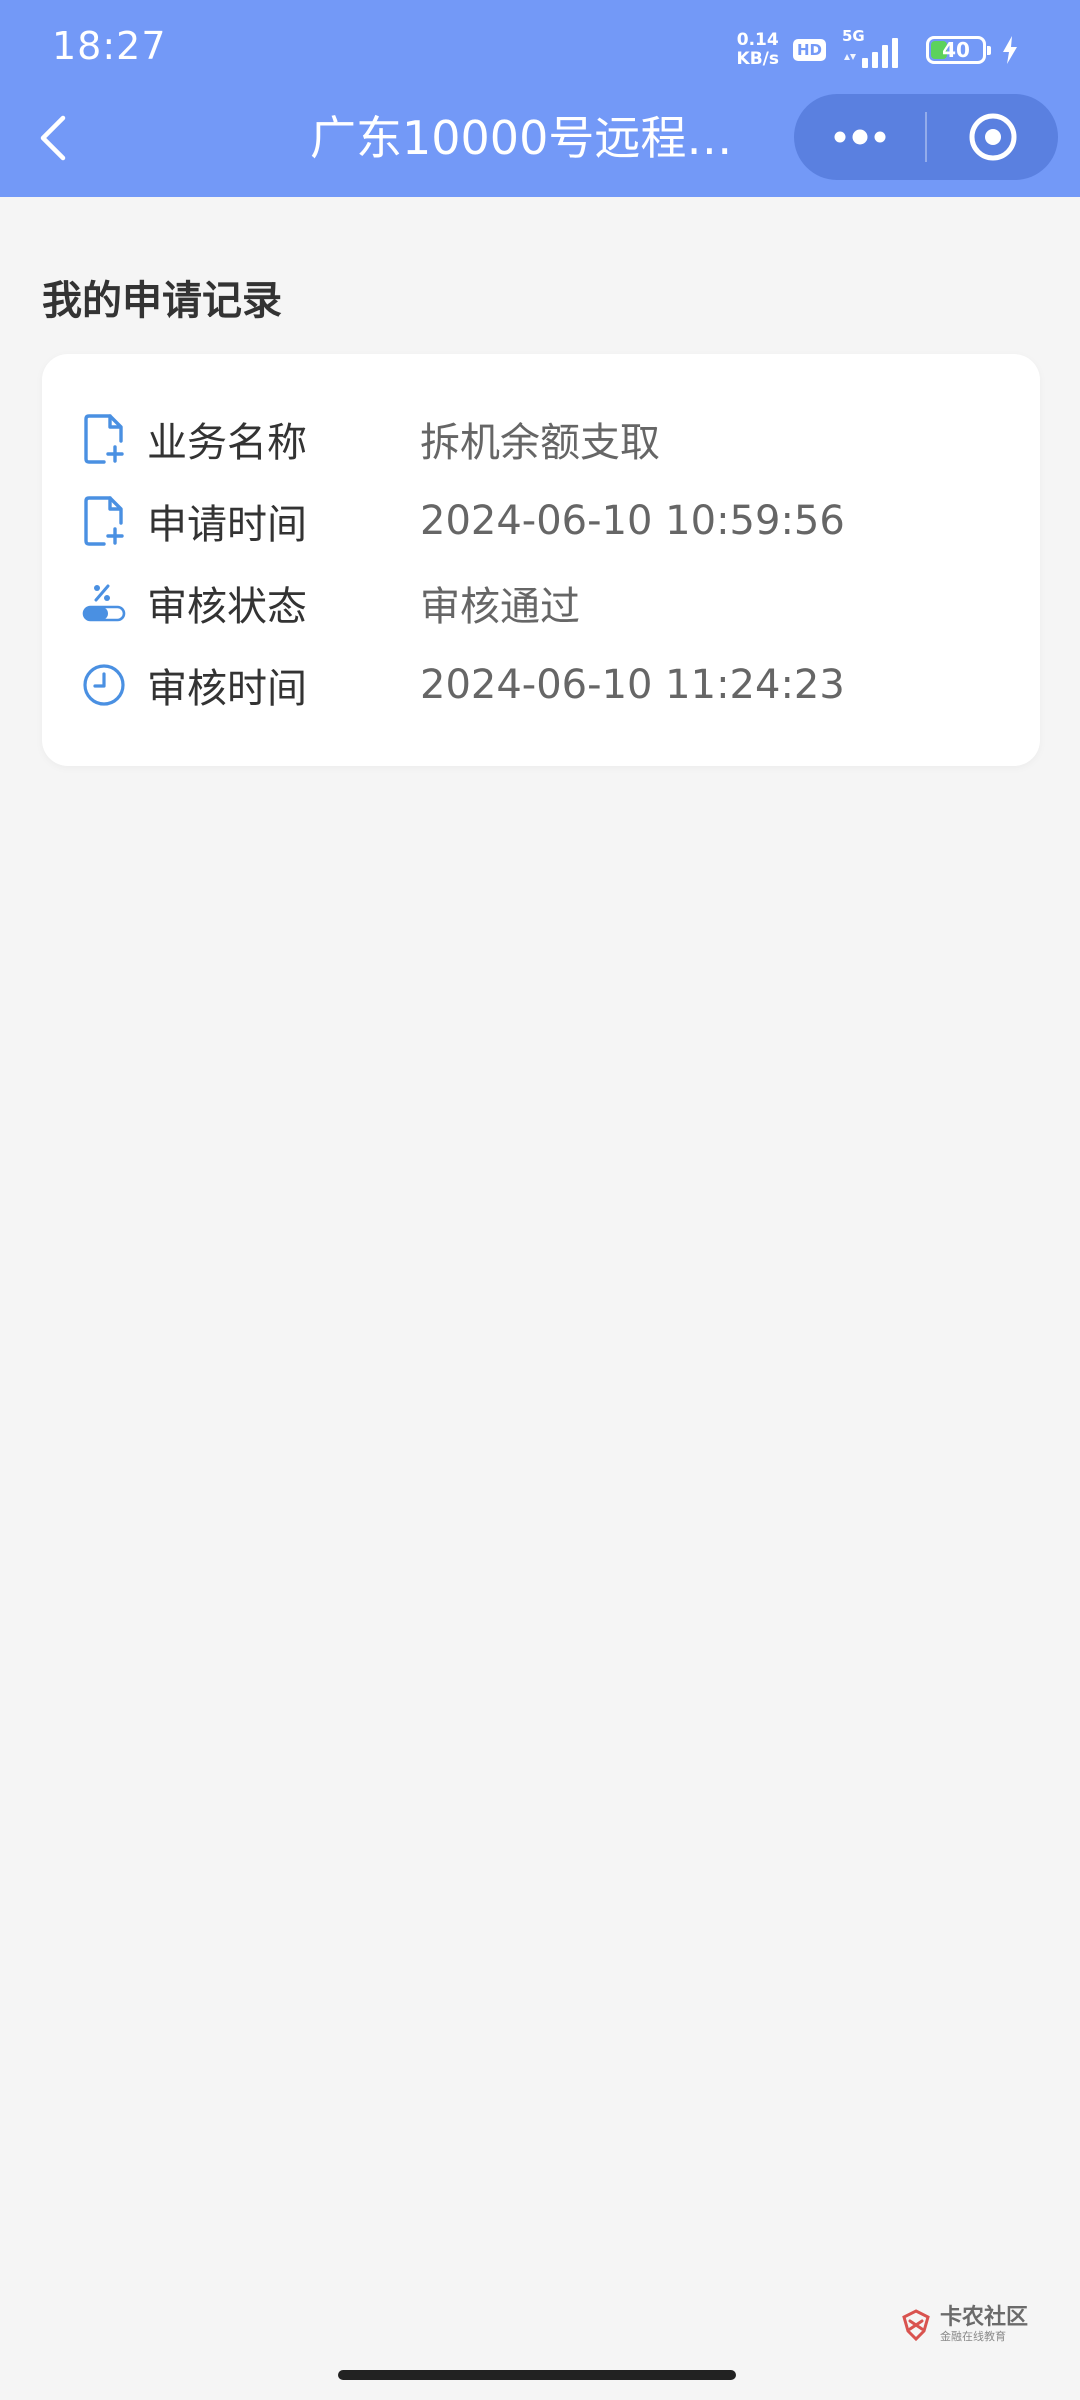 Image resolution: width=1080 pixels, height=2400 pixels. I want to click on section-title: 我的申请记录, so click(162, 301).